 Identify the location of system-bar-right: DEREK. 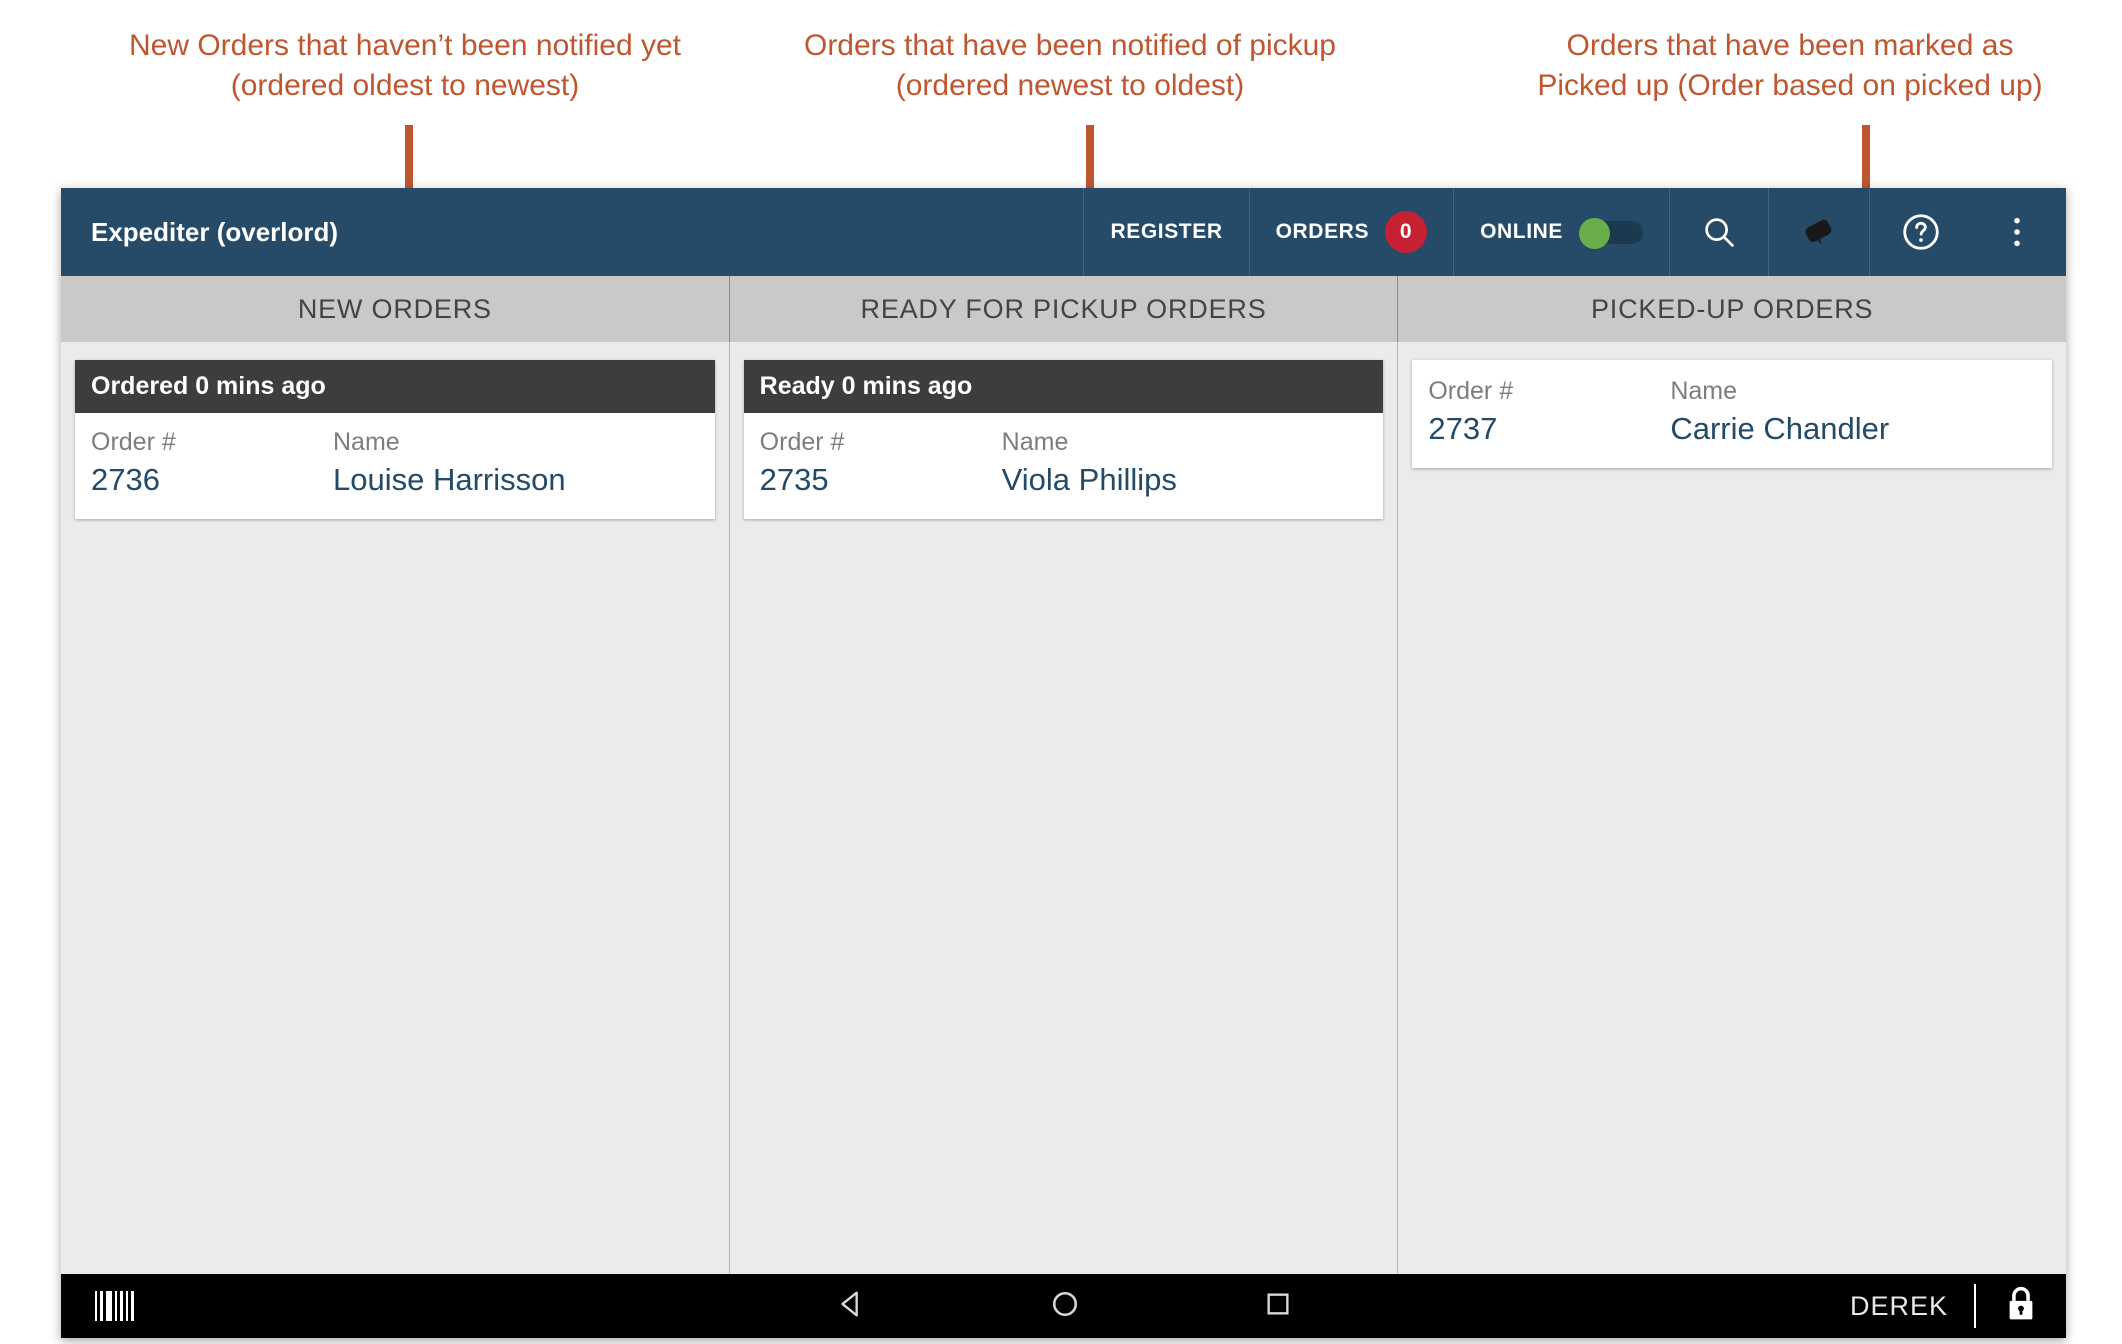
(1958, 1306).